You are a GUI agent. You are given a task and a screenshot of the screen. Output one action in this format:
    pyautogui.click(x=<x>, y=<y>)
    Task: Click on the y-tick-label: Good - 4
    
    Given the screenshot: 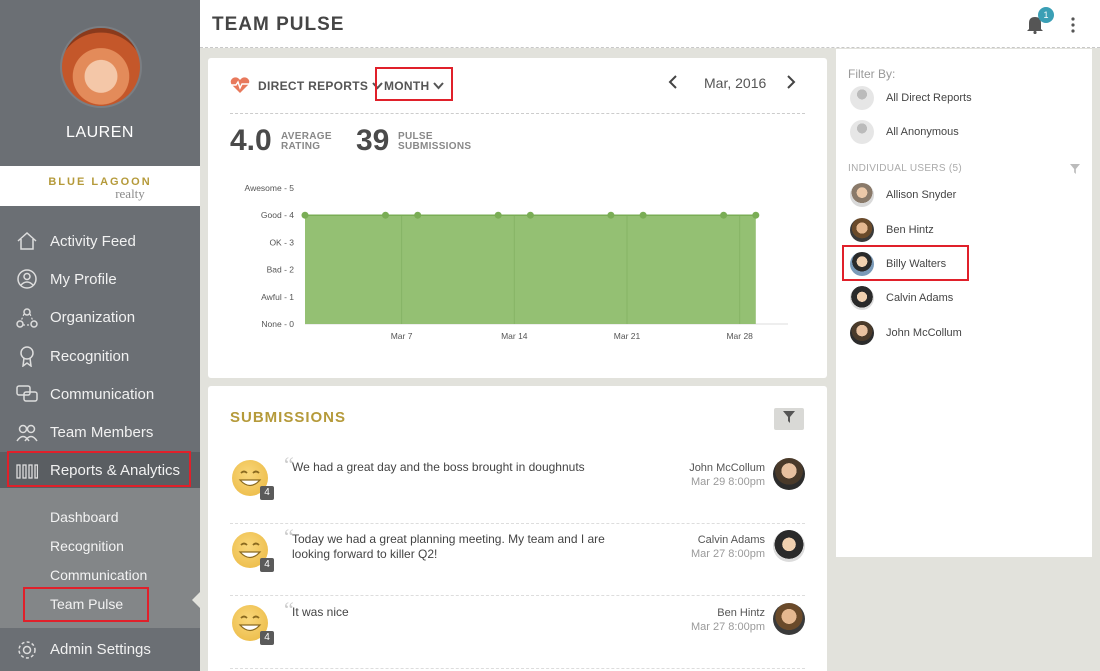 What is the action you would take?
    pyautogui.click(x=277, y=215)
    